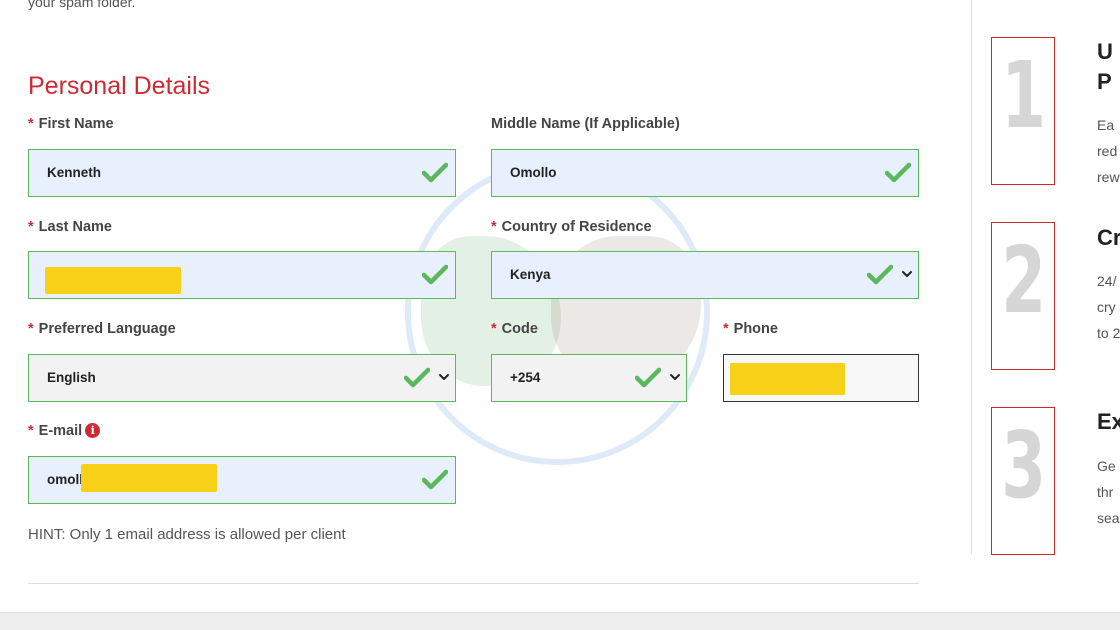  What do you see at coordinates (242, 480) in the screenshot?
I see `email-field: omoll` at bounding box center [242, 480].